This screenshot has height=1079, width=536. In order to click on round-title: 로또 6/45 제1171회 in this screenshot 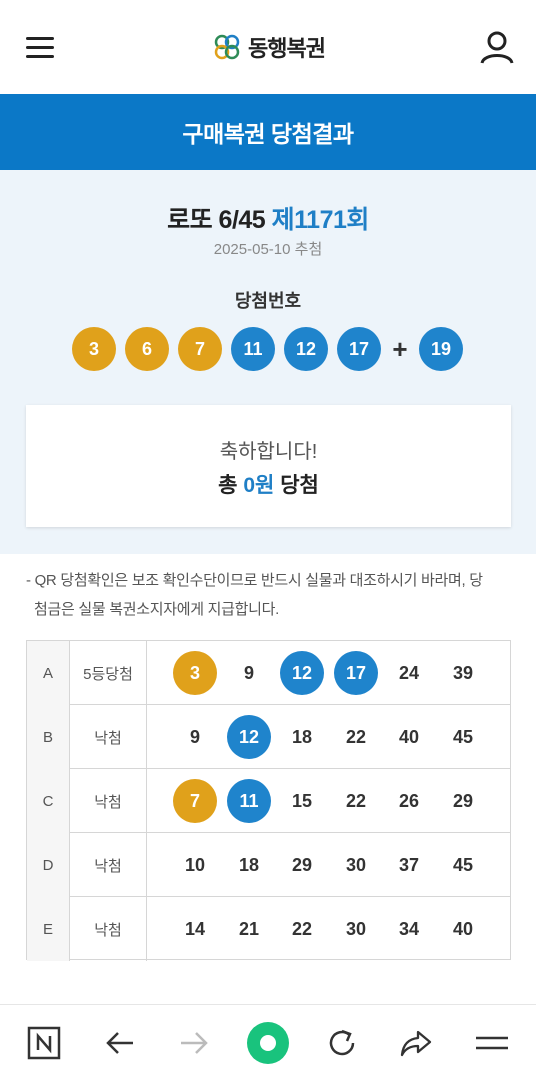, I will do `click(268, 218)`.